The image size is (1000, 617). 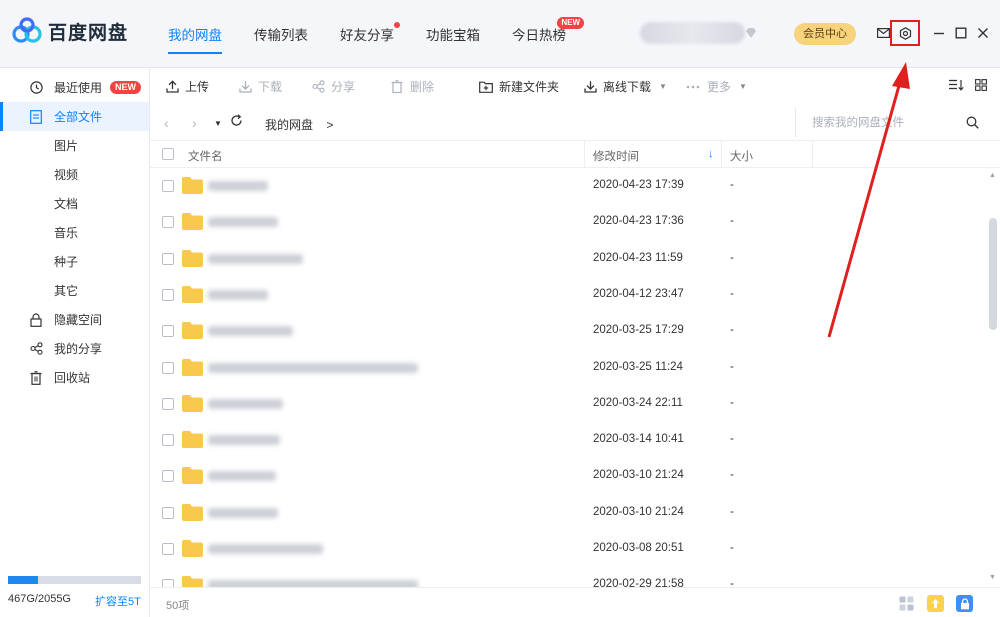 I want to click on app-grid-icon, so click(x=906, y=603).